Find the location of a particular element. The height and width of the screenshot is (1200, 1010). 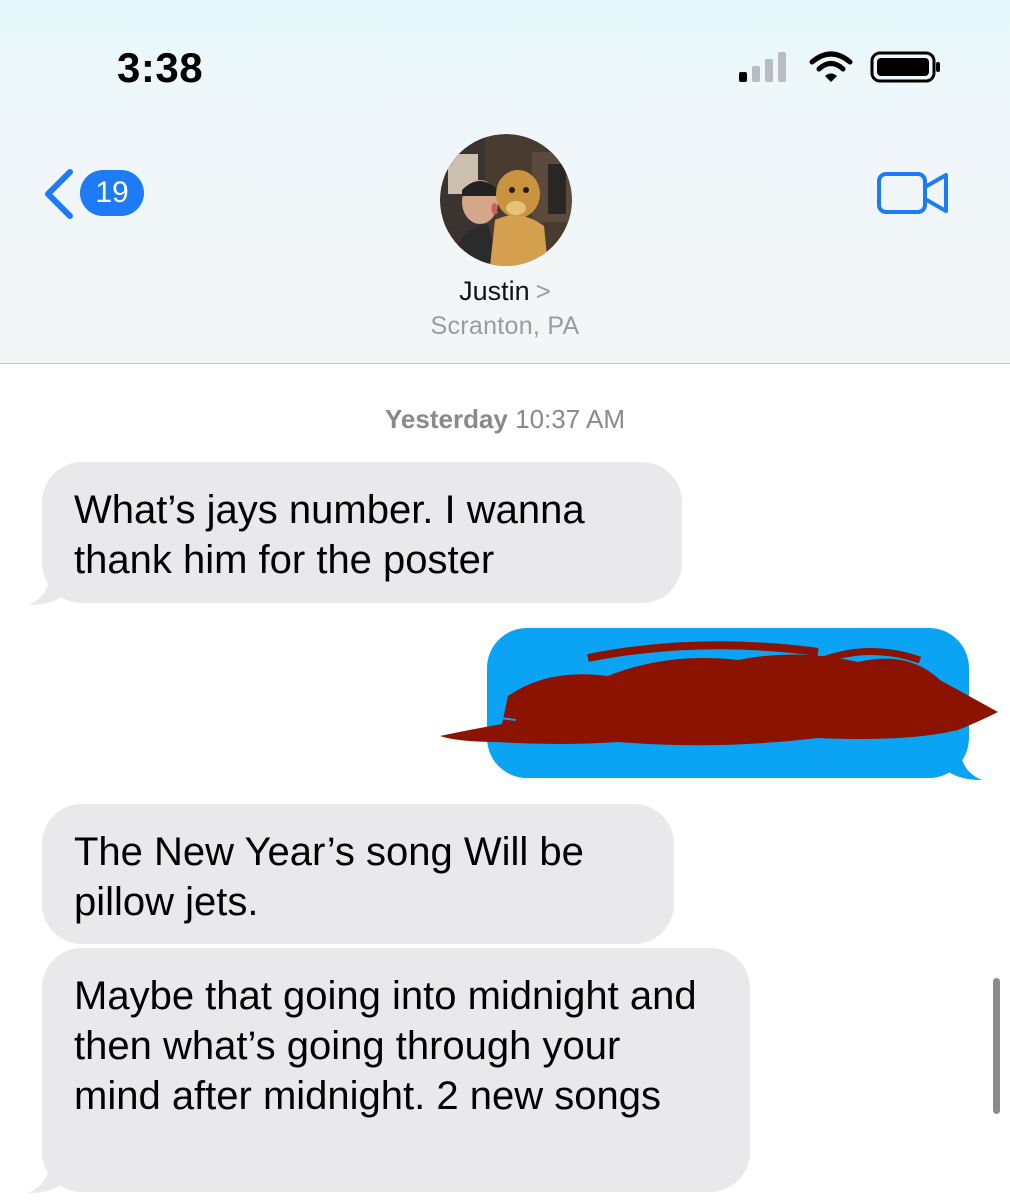

back-button: 19 is located at coordinates (95, 194).